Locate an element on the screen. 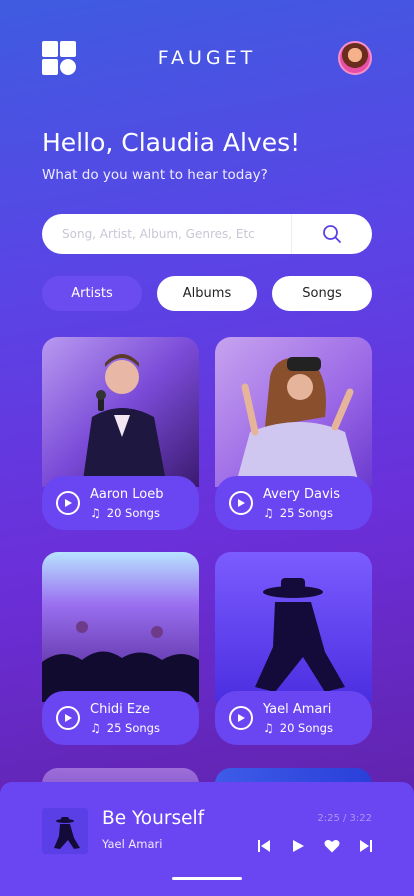 Image resolution: width=414 pixels, height=896 pixels. previous-icon is located at coordinates (264, 846).